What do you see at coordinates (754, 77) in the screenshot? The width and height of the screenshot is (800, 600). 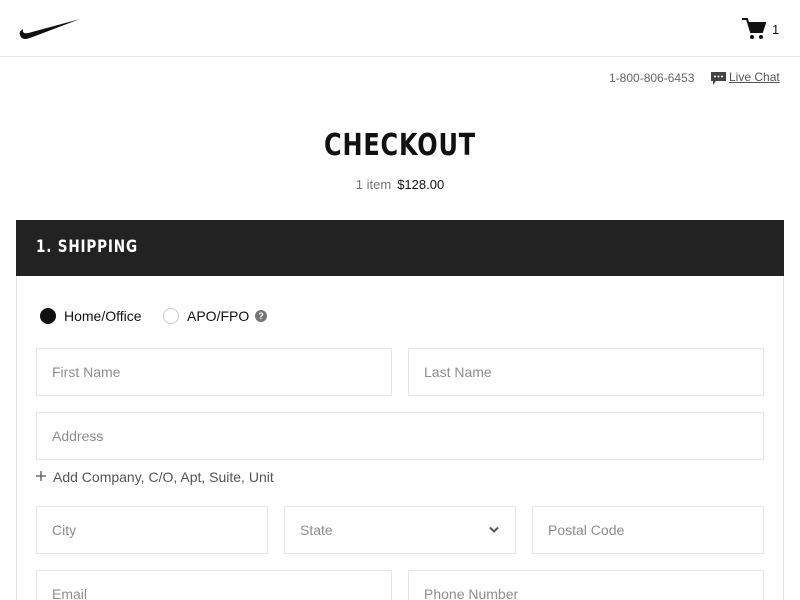 I see `live-chat-link: Live Chat` at bounding box center [754, 77].